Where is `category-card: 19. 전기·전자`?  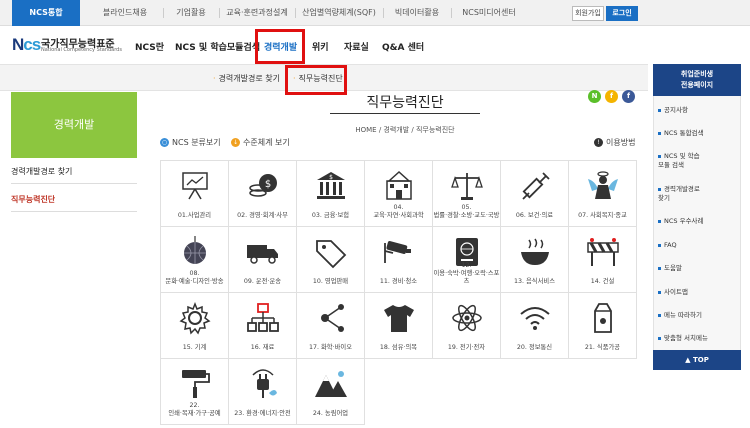 category-card: 19. 전기·전자 is located at coordinates (466, 325).